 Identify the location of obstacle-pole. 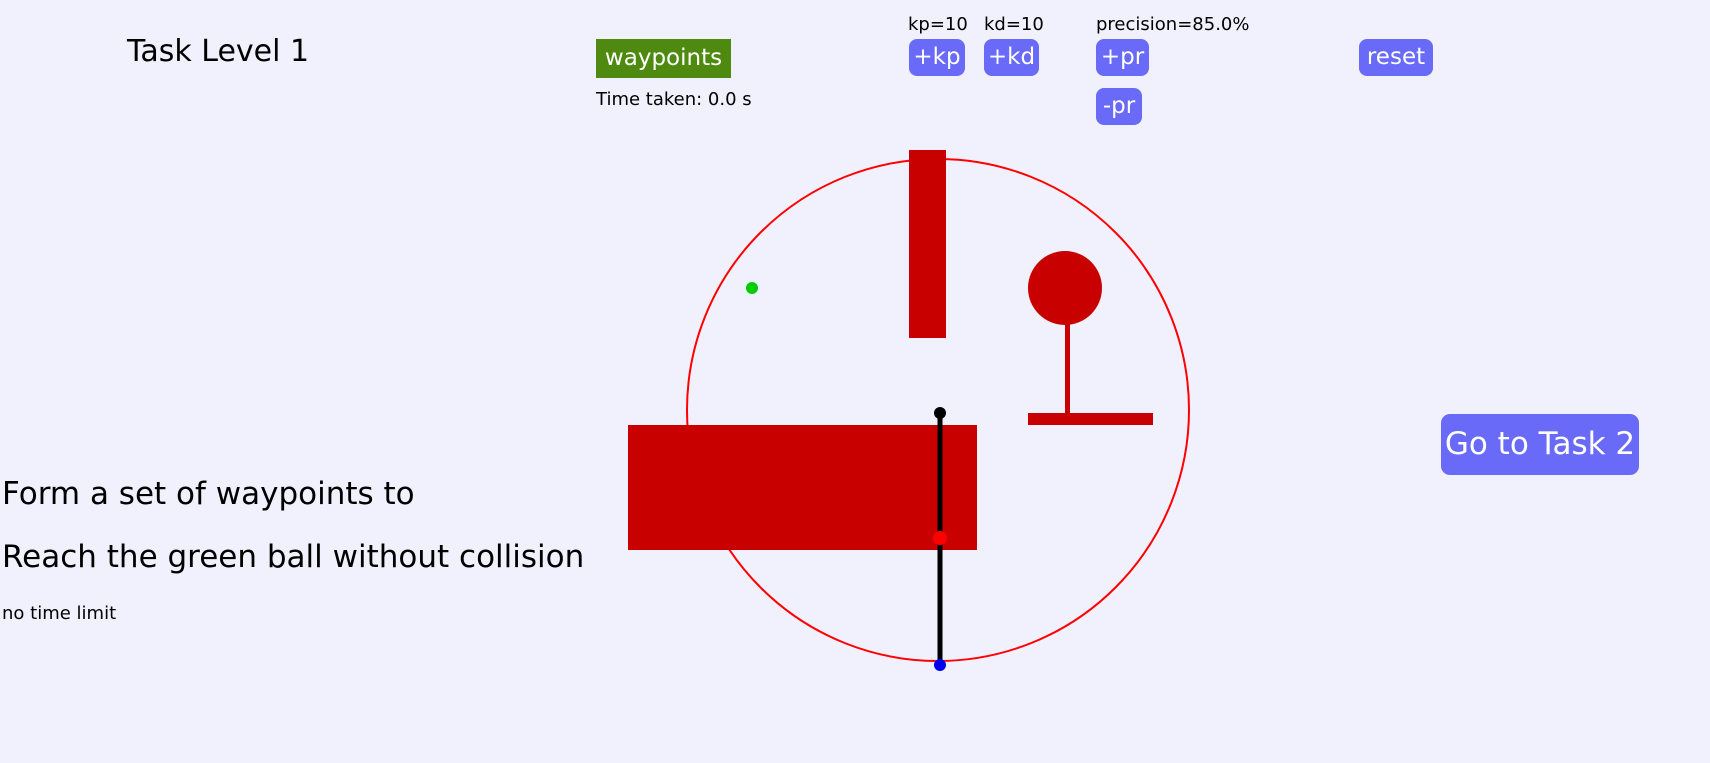
(1067, 367).